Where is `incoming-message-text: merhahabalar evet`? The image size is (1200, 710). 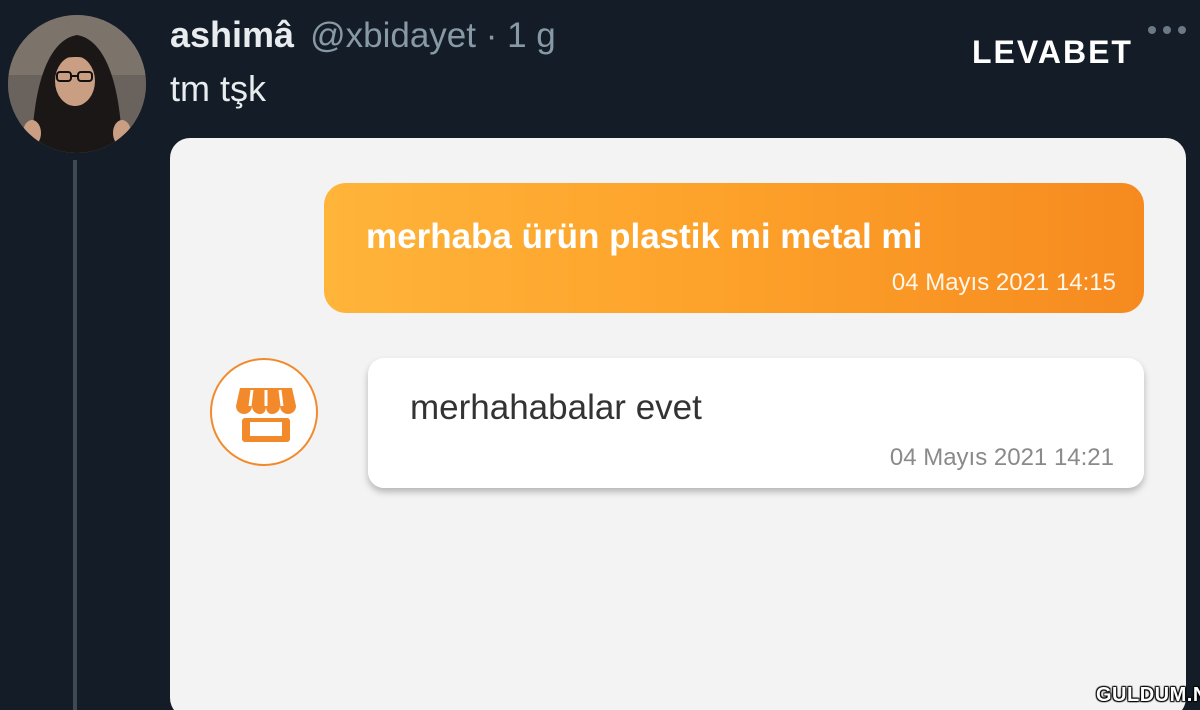 incoming-message-text: merhahabalar evet is located at coordinates (556, 407).